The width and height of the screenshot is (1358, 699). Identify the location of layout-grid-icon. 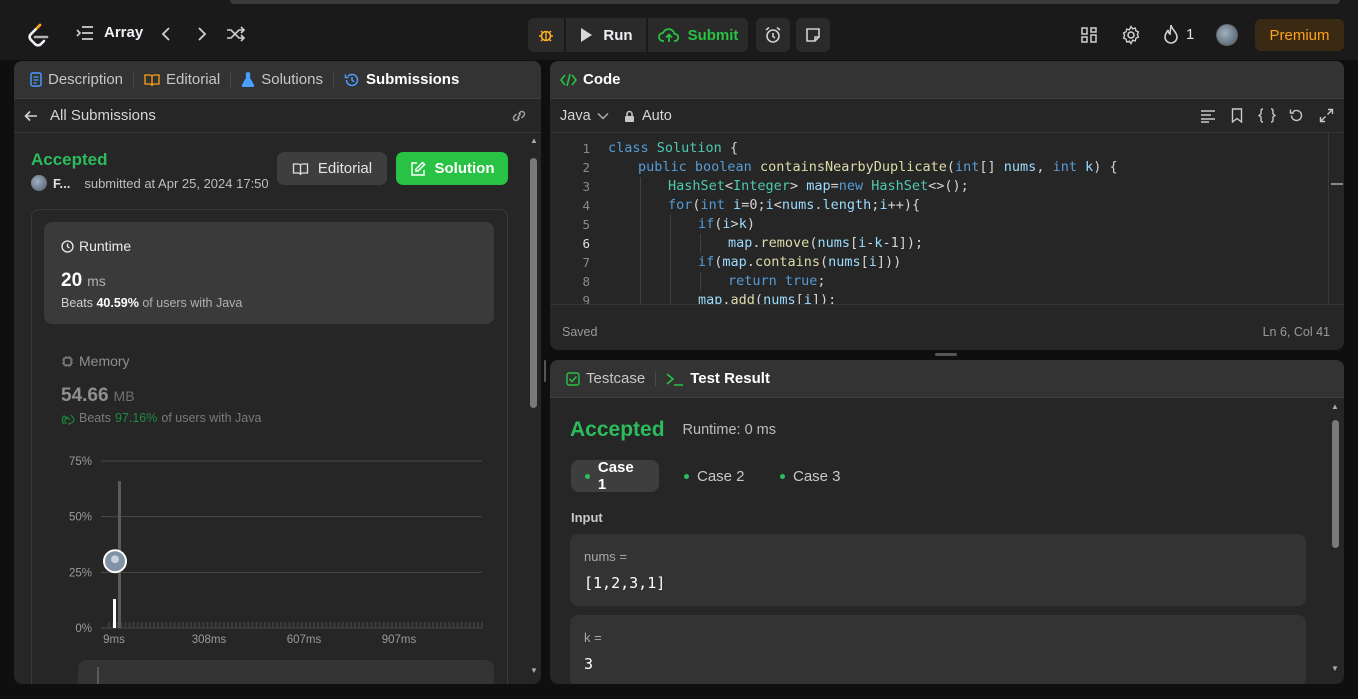
(1089, 35).